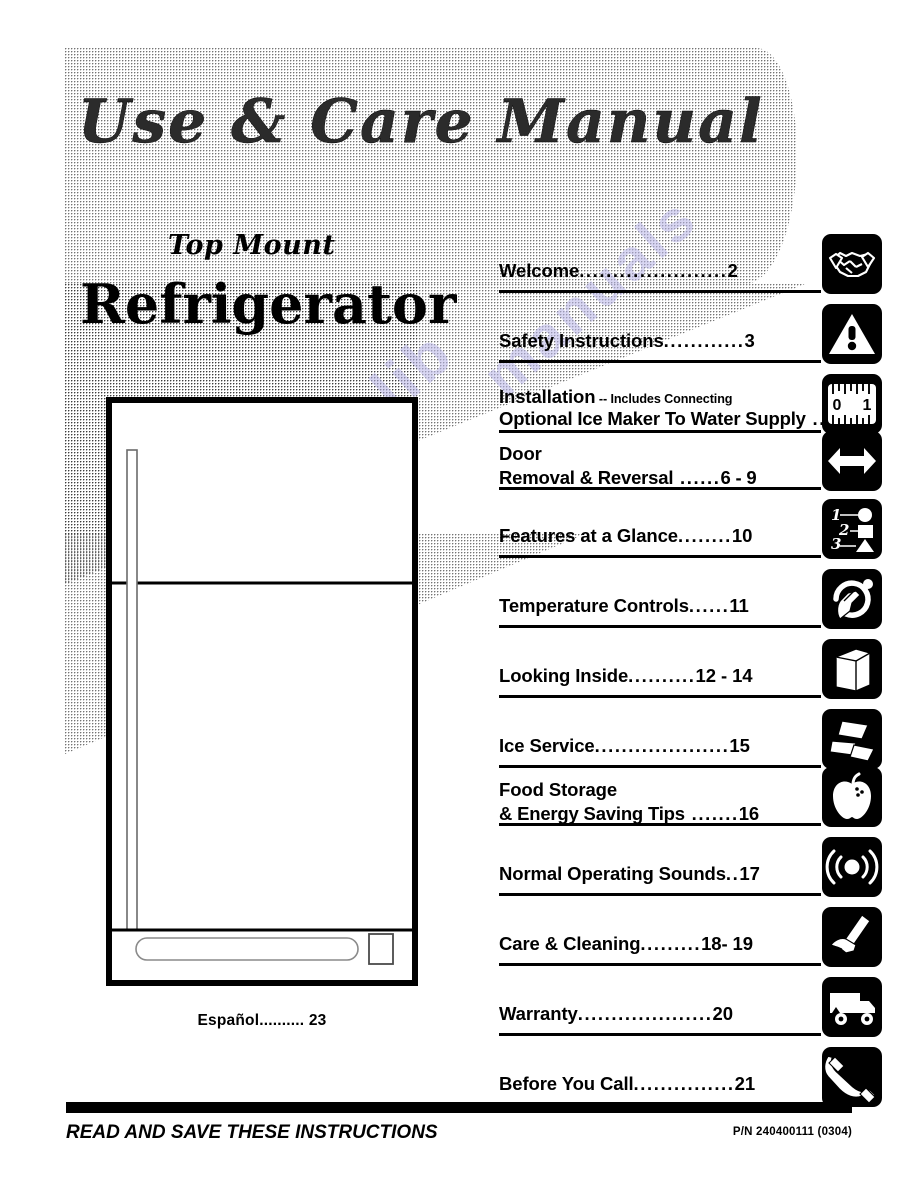  I want to click on footer-divider-bar, so click(459, 1107).